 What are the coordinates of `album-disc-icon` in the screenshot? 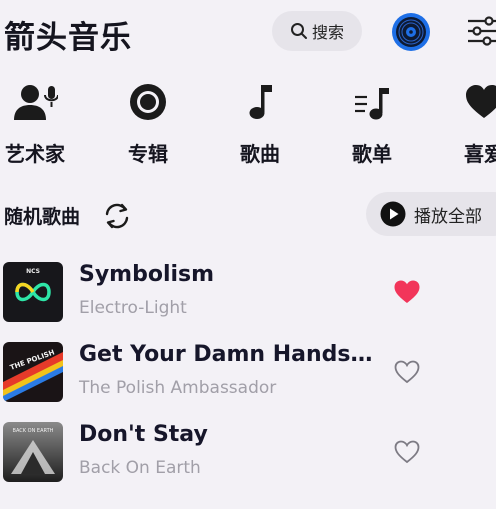 It's located at (148, 102).